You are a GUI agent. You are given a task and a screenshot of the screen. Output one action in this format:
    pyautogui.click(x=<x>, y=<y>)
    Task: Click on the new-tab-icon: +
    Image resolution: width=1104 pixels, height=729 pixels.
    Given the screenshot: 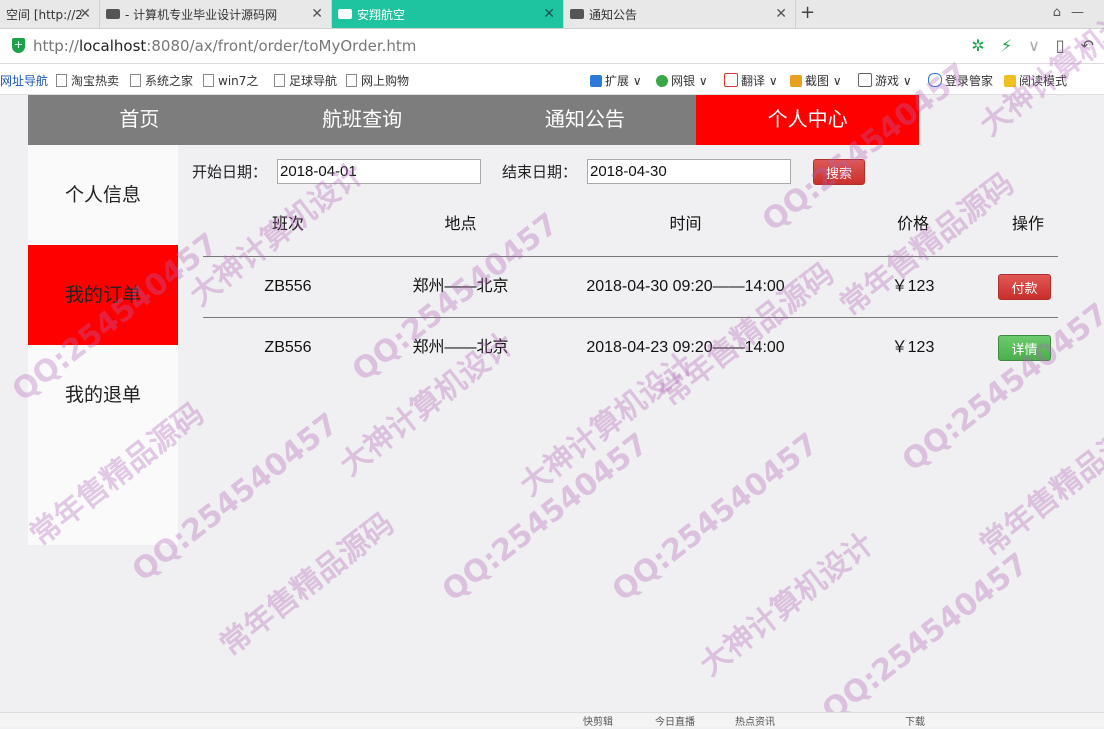 What is the action you would take?
    pyautogui.click(x=807, y=12)
    